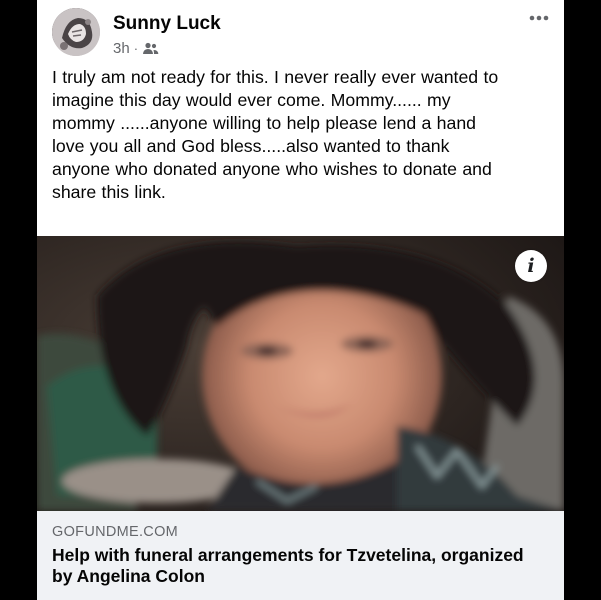  Describe the element at coordinates (121, 48) in the screenshot. I see `post-timestamp: 3h` at that location.